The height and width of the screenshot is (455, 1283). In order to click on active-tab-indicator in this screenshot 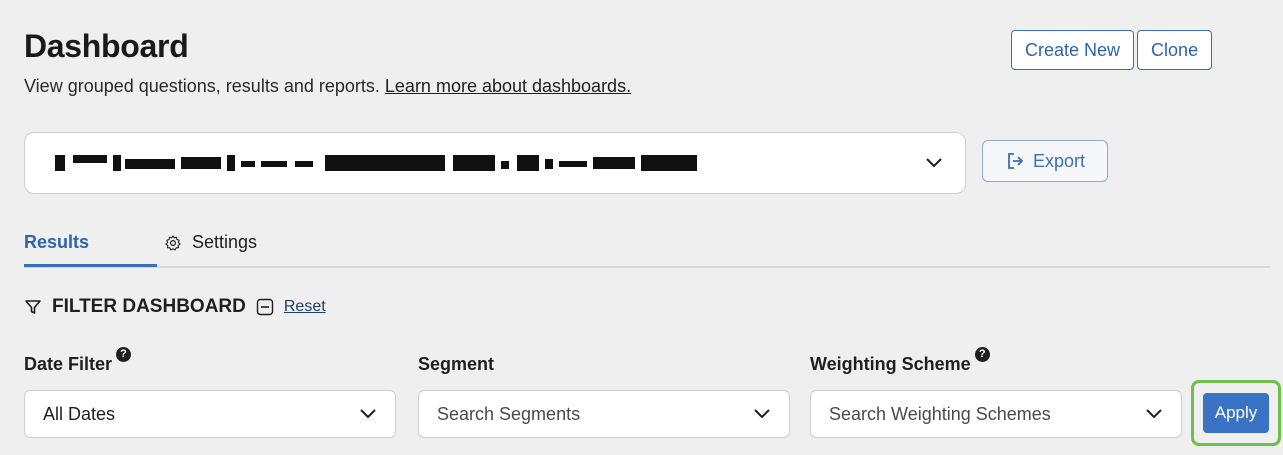, I will do `click(90, 265)`.